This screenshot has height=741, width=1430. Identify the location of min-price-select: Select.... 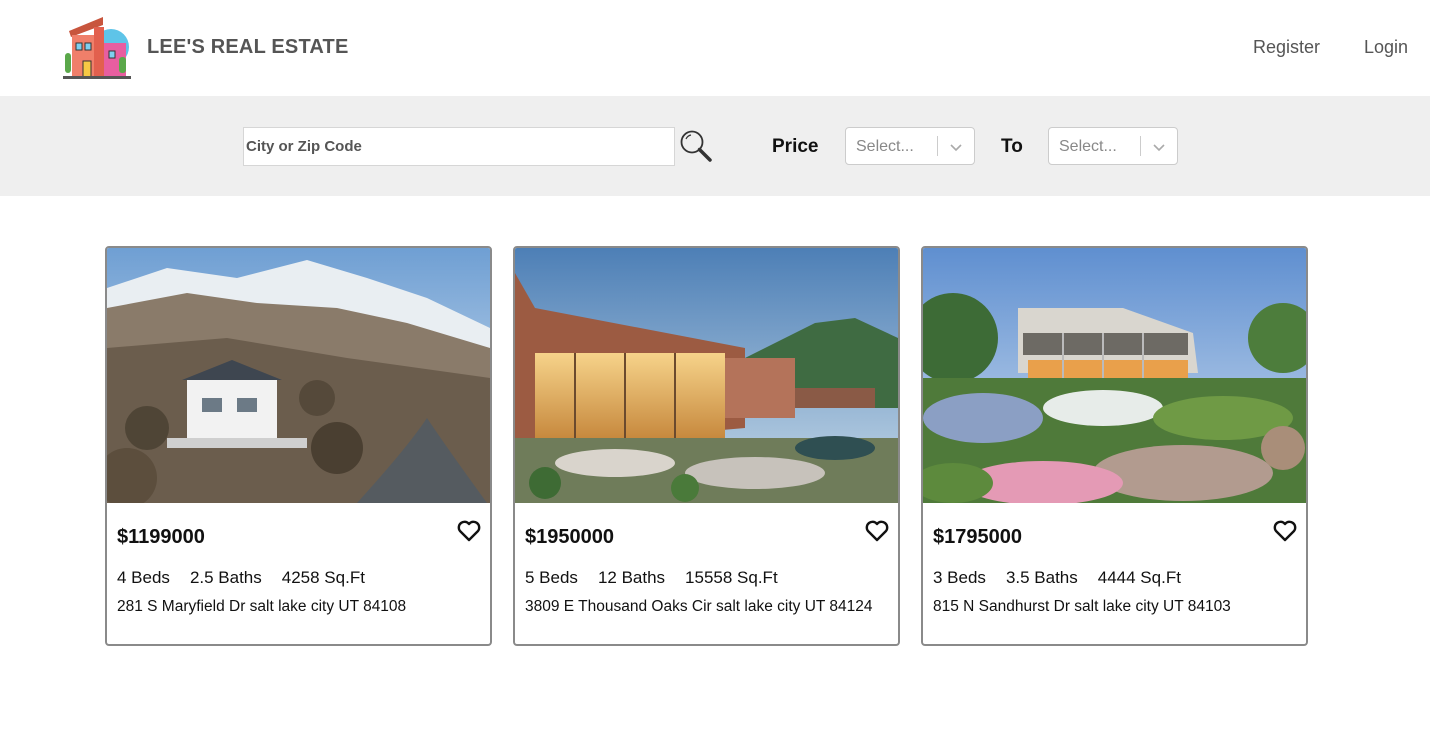
(910, 146).